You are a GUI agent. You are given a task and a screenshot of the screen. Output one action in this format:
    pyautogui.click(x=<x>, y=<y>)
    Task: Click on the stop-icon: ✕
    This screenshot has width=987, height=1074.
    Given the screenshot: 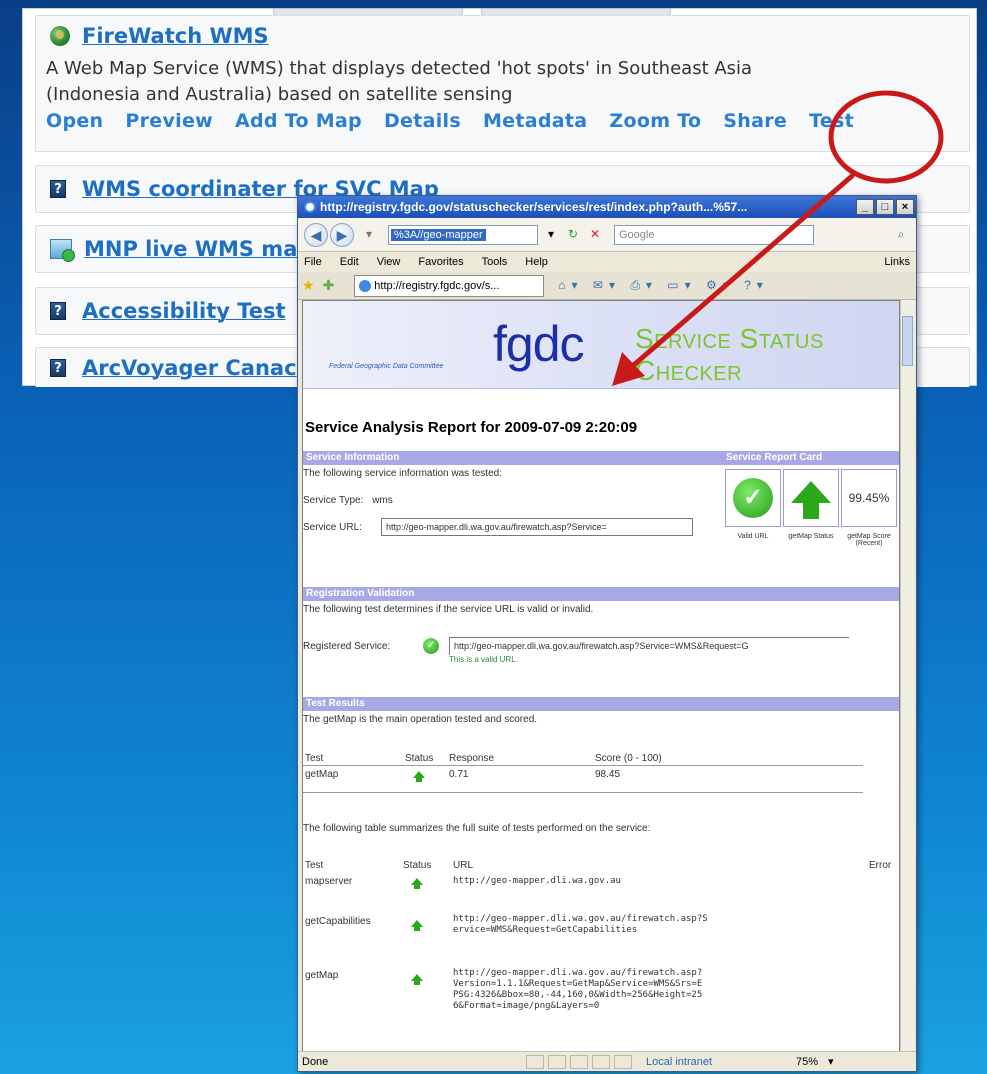 What is the action you would take?
    pyautogui.click(x=595, y=235)
    